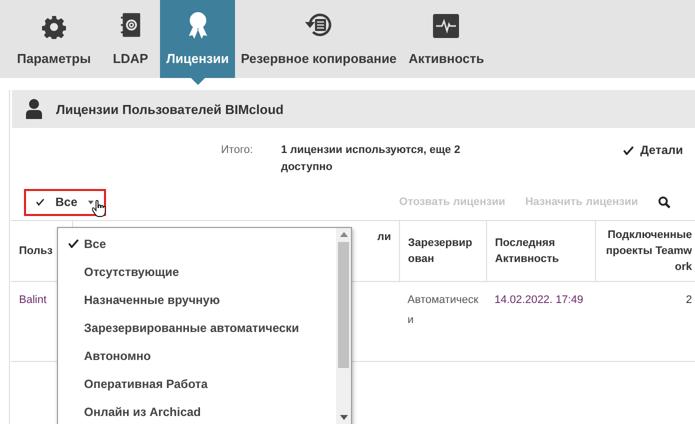 This screenshot has height=424, width=695. What do you see at coordinates (541, 251) in the screenshot?
I see `column-header: Последняя Активность` at bounding box center [541, 251].